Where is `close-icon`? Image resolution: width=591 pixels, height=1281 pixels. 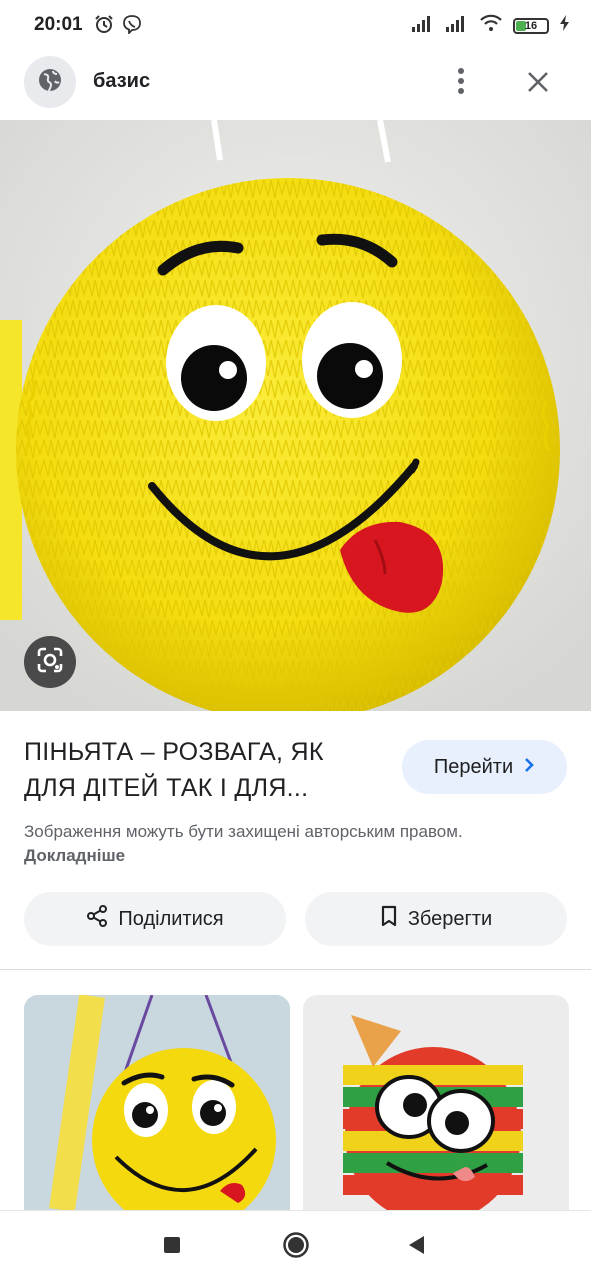
close-icon is located at coordinates (538, 84).